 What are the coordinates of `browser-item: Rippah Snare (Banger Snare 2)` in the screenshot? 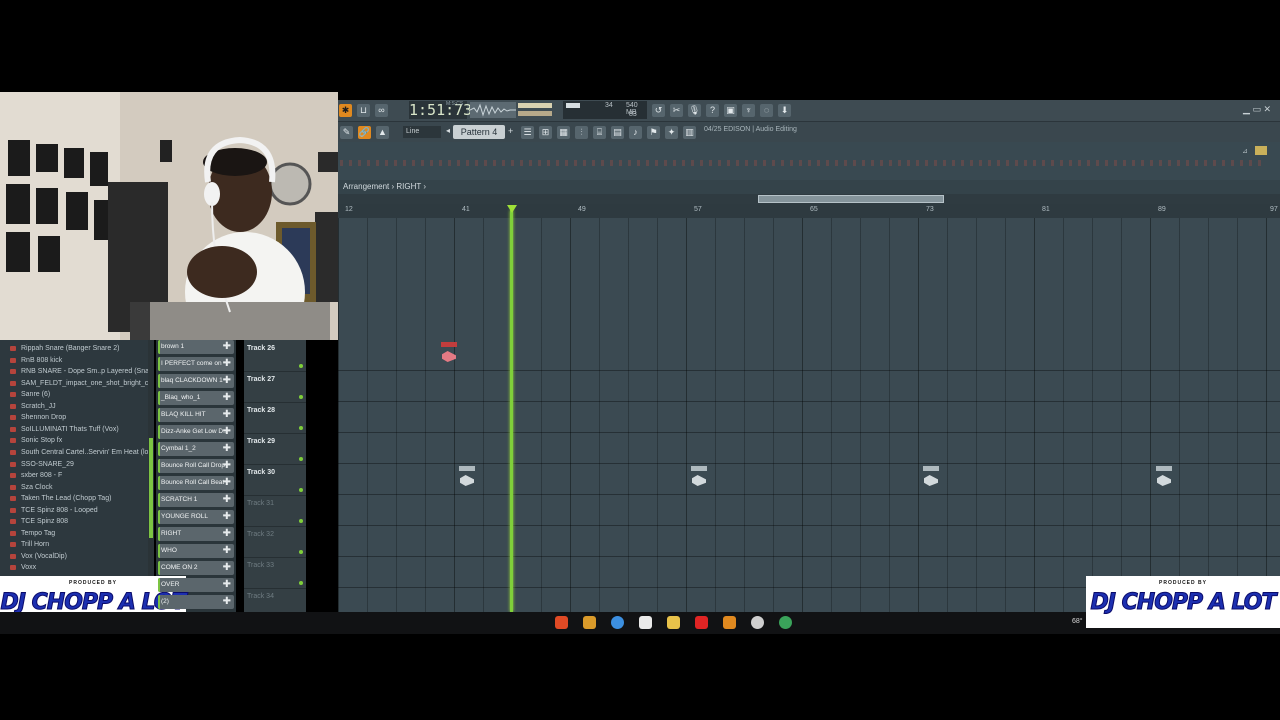 It's located at (75, 349).